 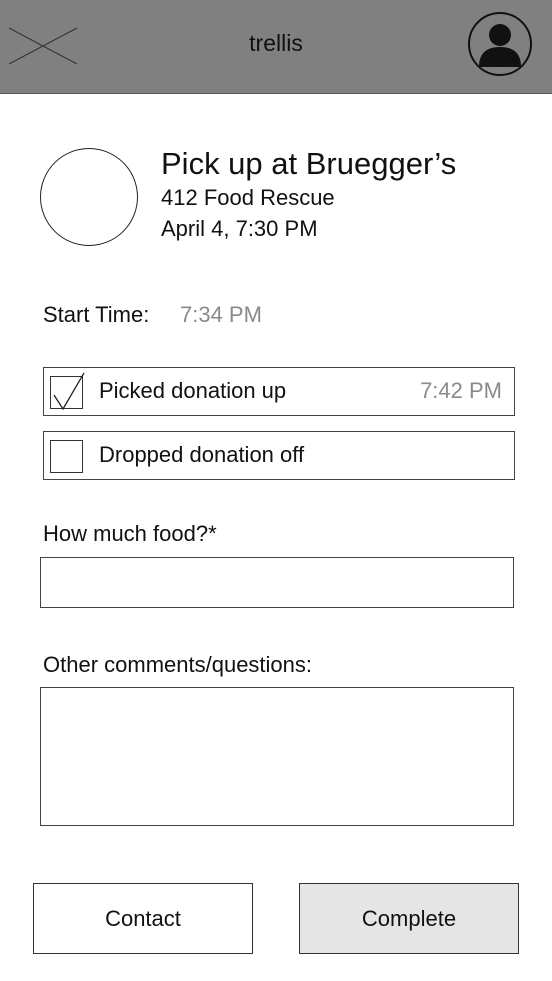 I want to click on donor-logo-placeholder, so click(x=89, y=197).